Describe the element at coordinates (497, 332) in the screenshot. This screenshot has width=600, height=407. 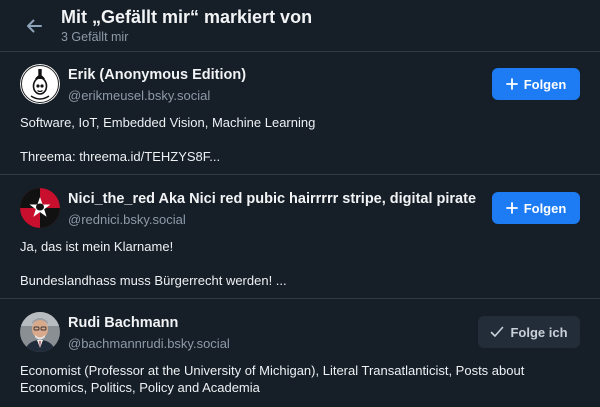
I see `check-icon` at that location.